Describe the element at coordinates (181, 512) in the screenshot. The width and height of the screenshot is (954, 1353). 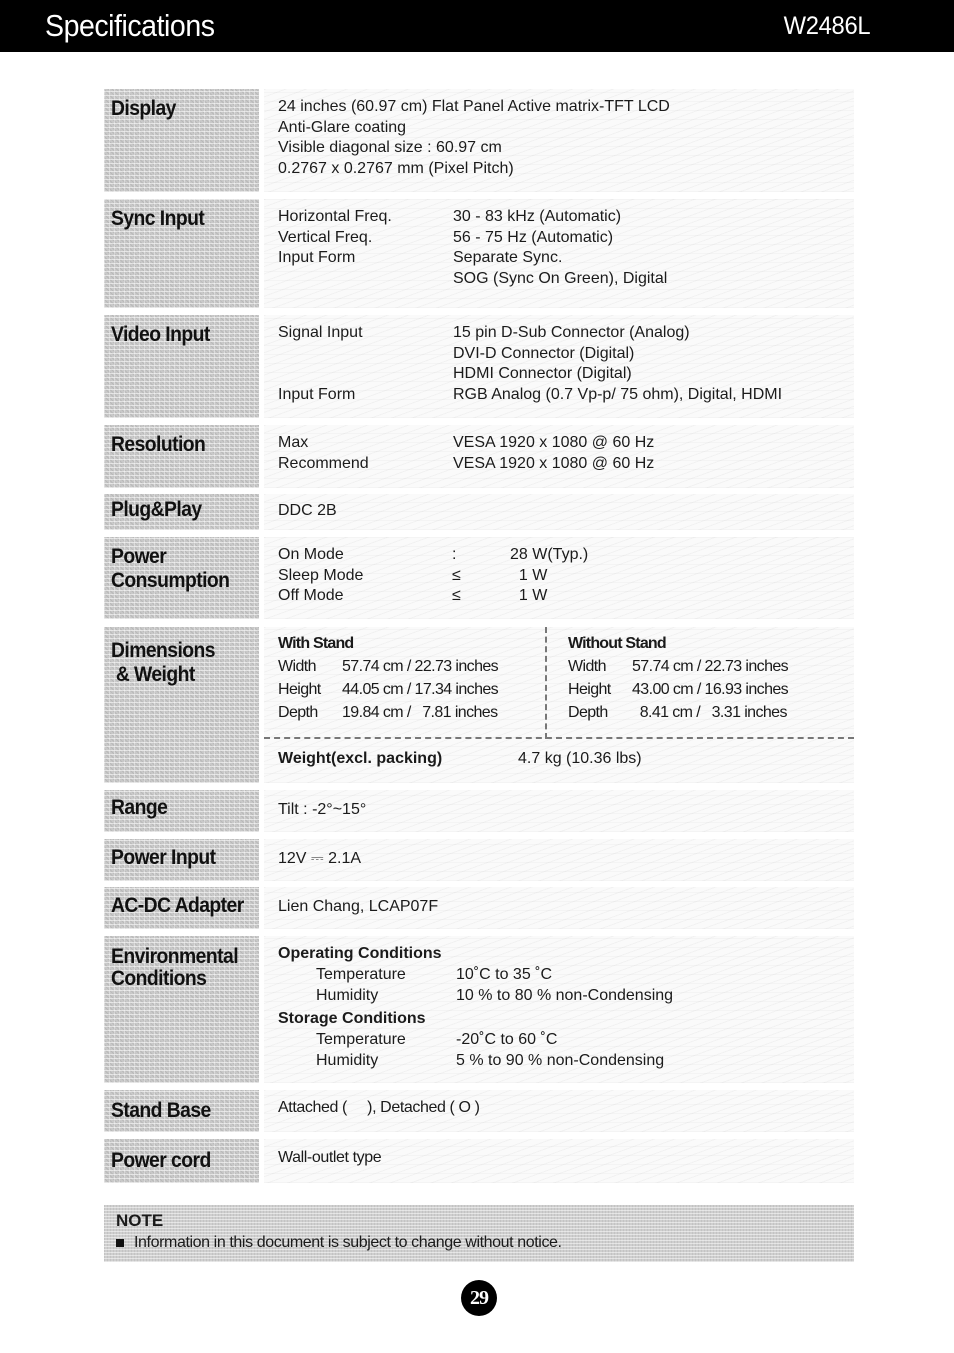
I see `spec-label: Plug&Play` at that location.